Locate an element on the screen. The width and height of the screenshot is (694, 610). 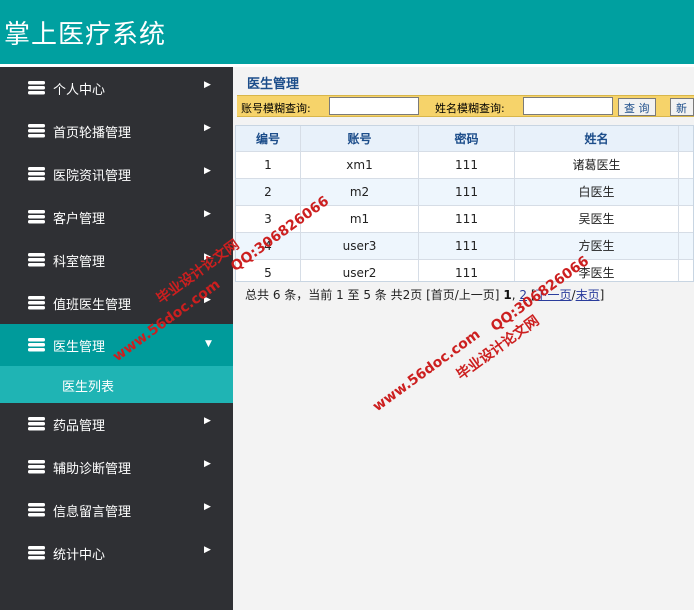
cell-id: 1 is located at coordinates (268, 165).